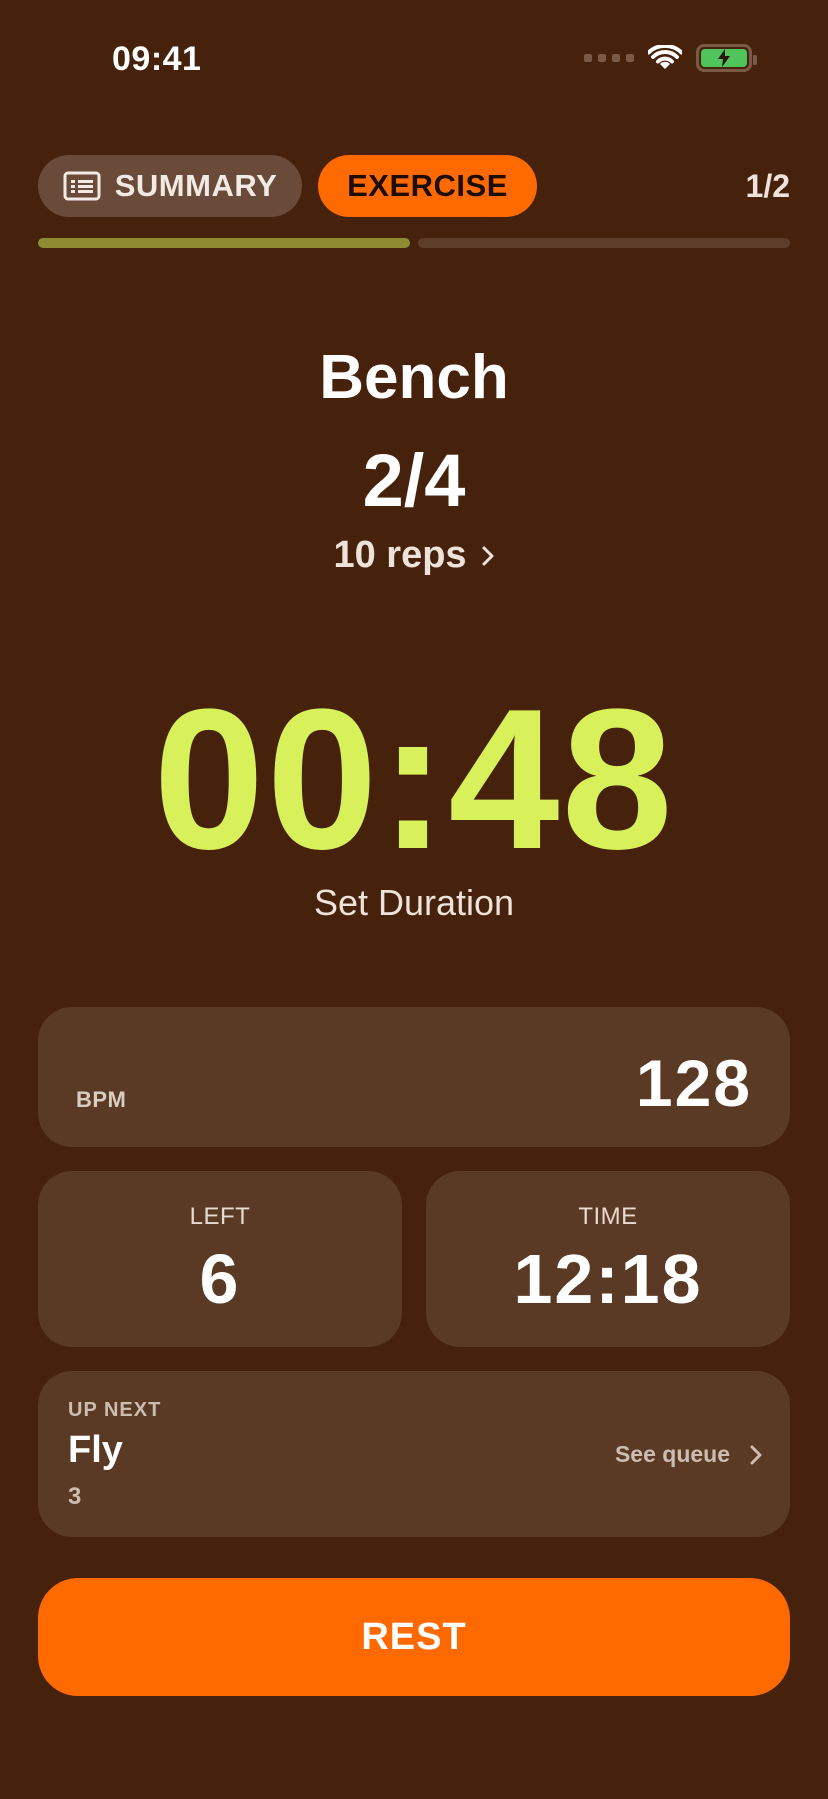 Image resolution: width=828 pixels, height=1799 pixels. I want to click on reps-link: 10 reps, so click(414, 555).